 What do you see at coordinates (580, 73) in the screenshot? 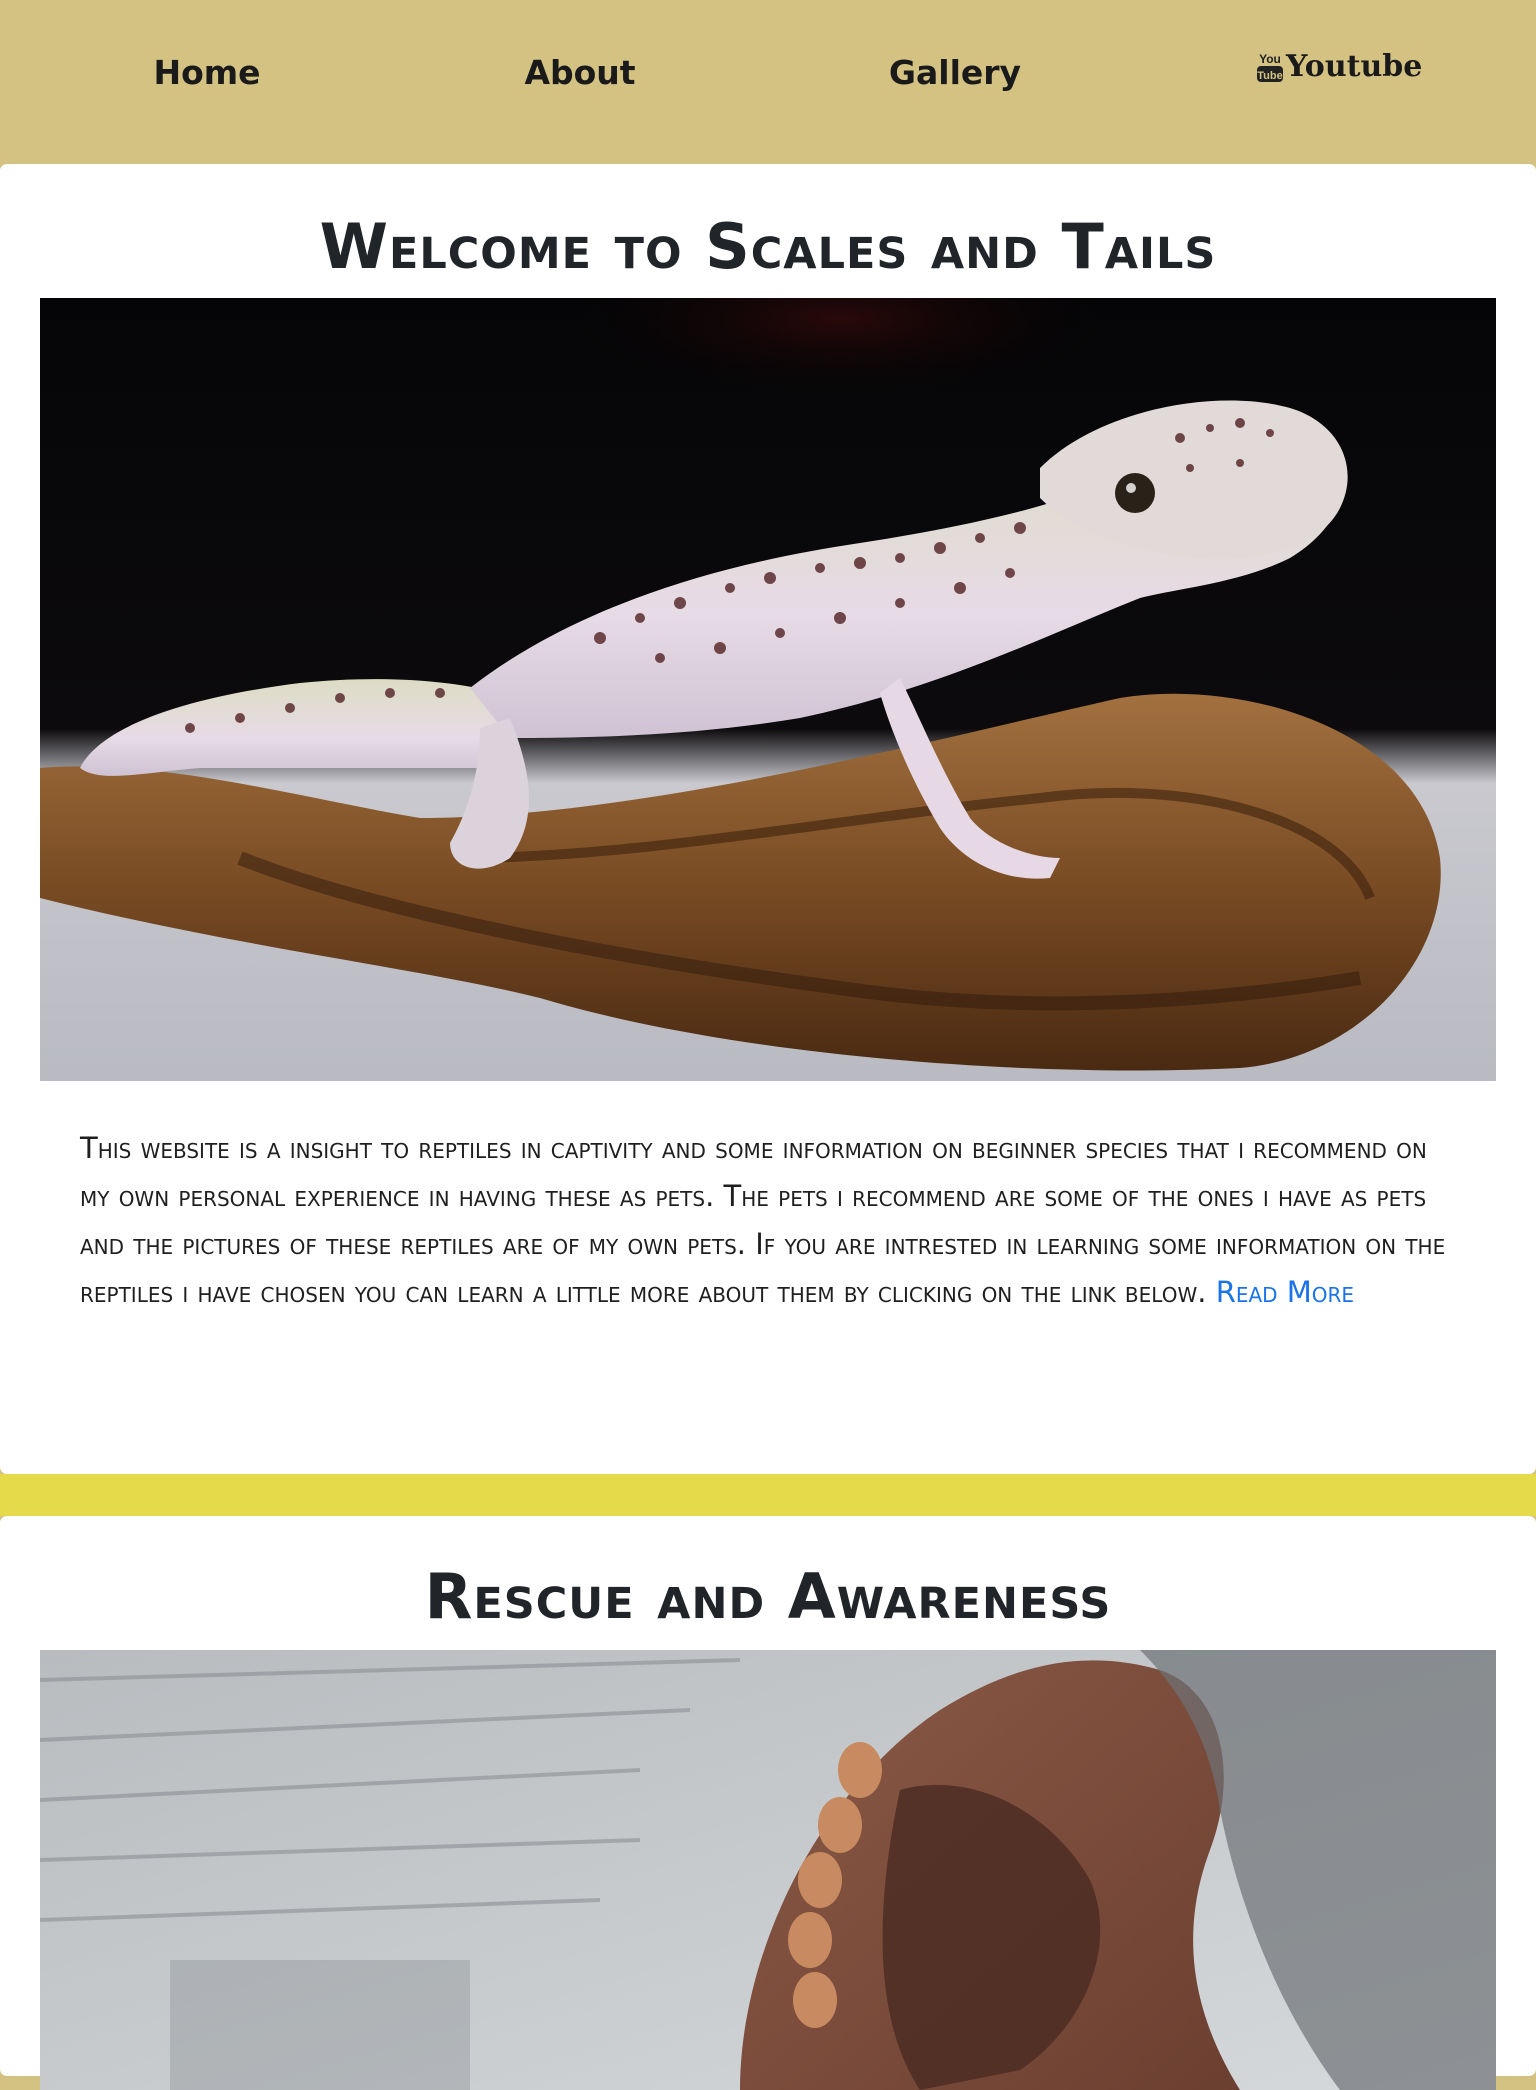
I see `nav-about-link: About` at bounding box center [580, 73].